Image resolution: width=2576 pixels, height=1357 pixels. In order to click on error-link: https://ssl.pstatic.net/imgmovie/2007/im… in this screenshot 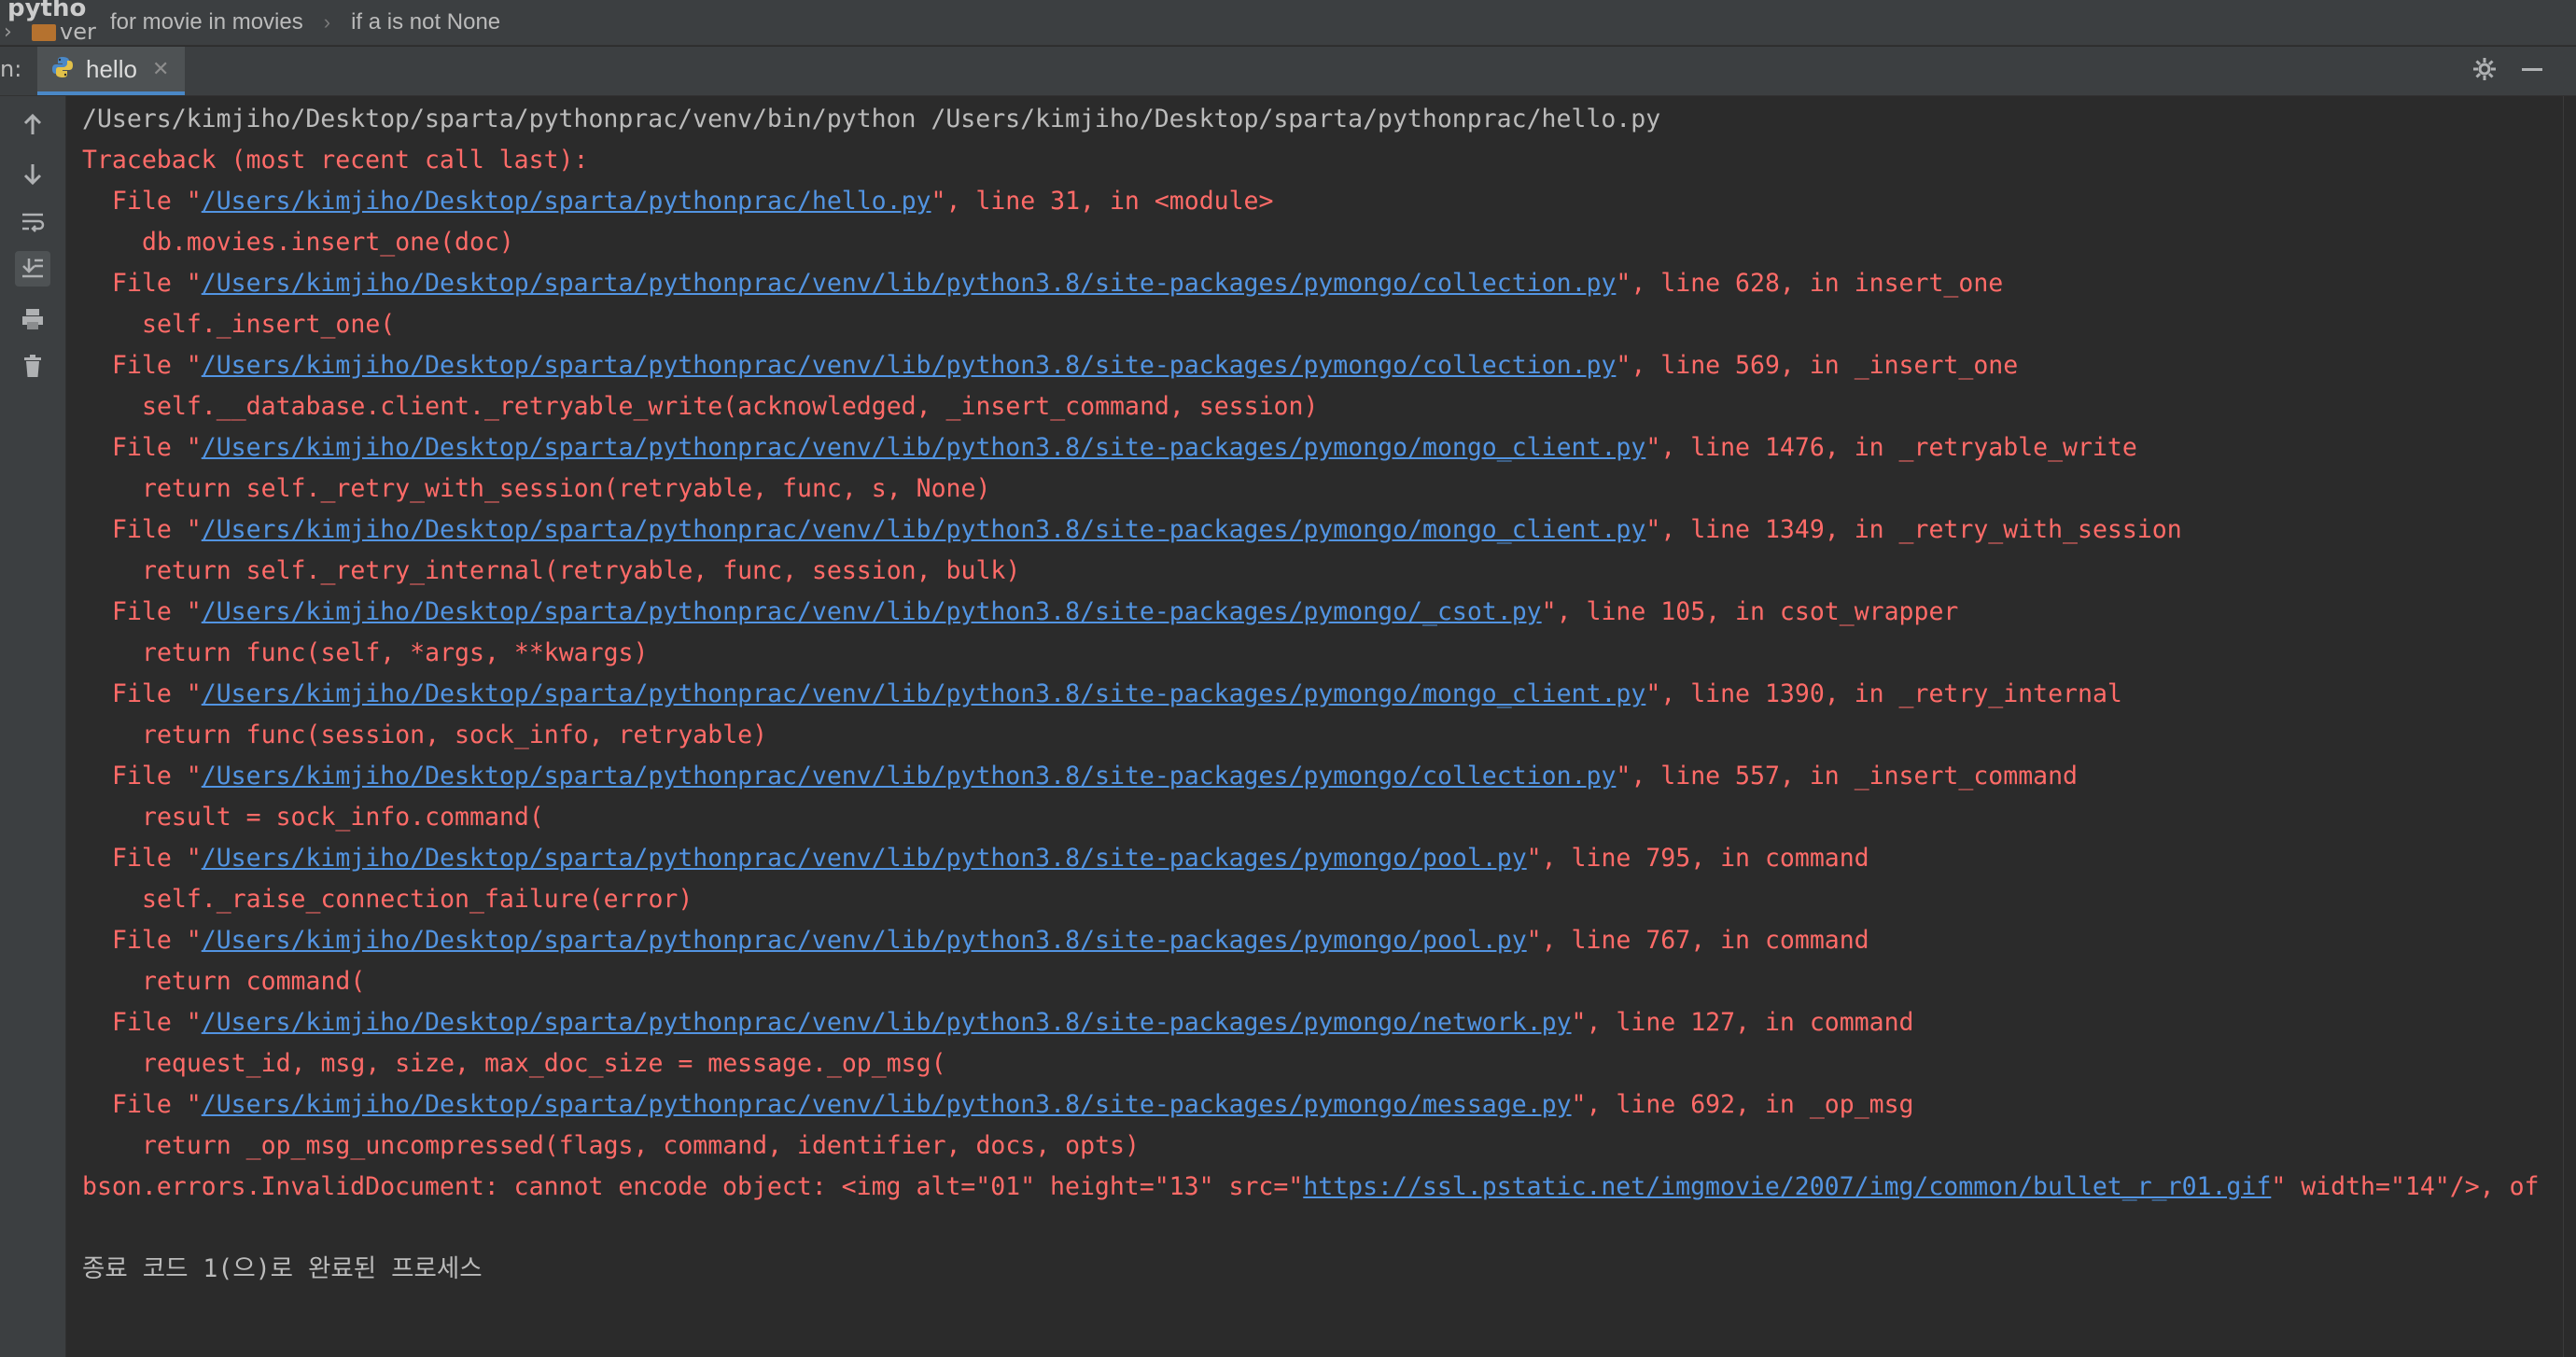, I will do `click(1787, 1186)`.